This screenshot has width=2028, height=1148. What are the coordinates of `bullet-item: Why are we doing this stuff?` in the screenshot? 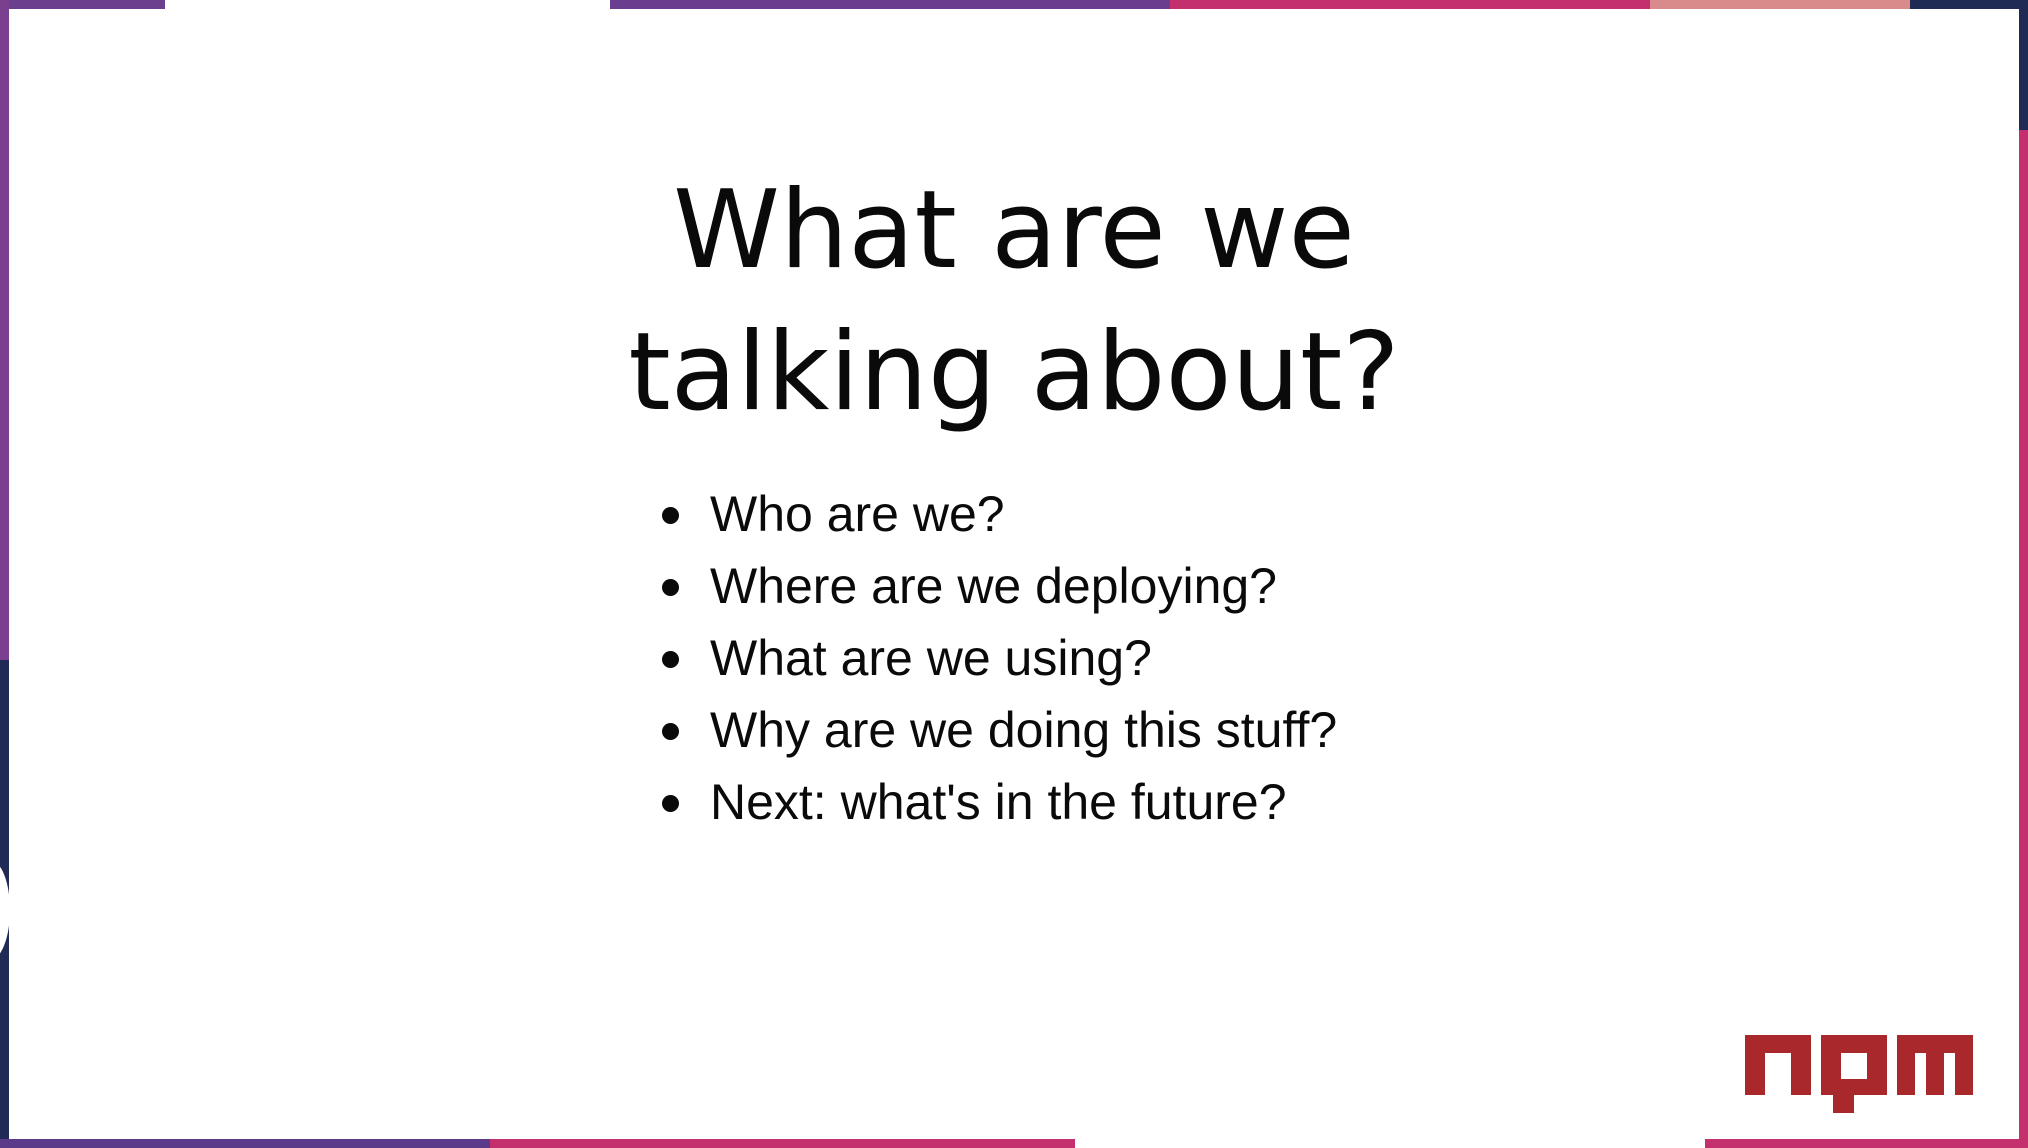 It's located at (998, 730).